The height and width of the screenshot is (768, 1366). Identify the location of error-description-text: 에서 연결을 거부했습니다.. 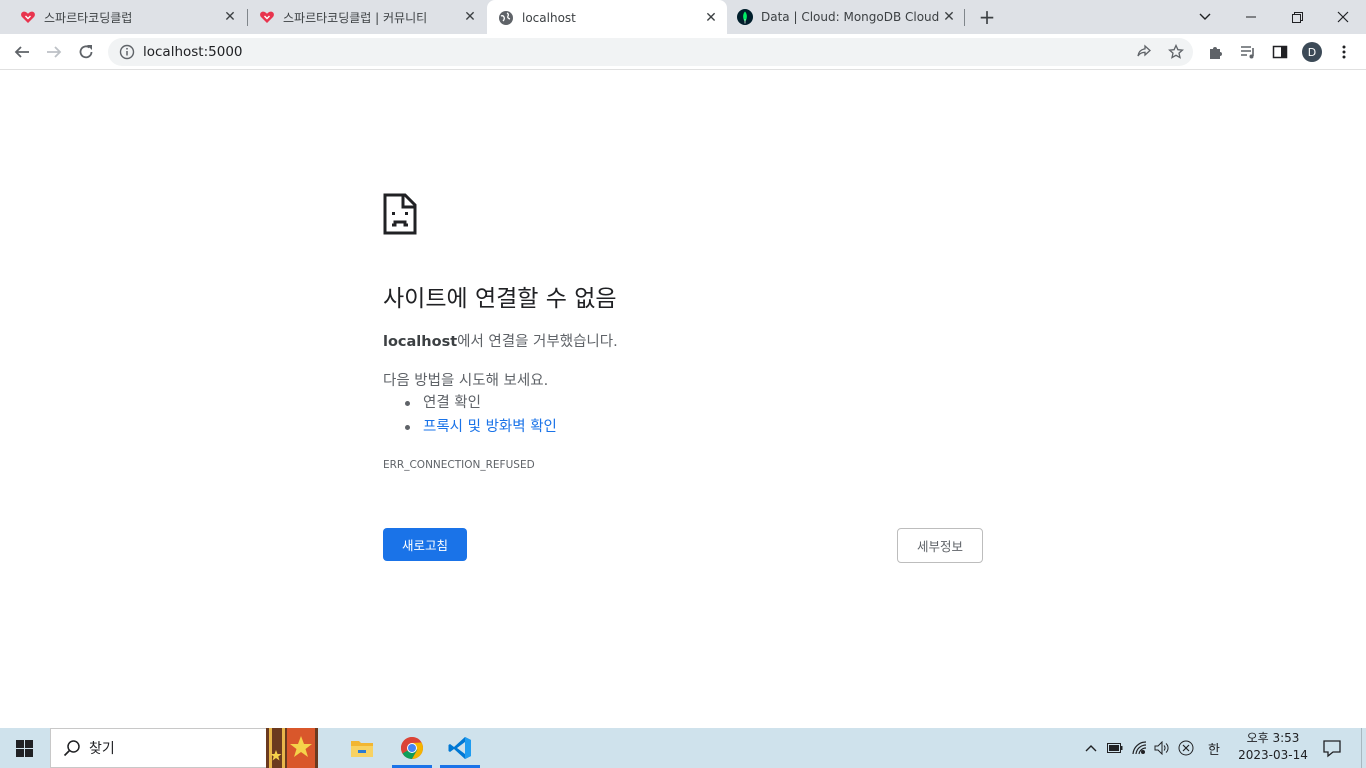
(537, 342).